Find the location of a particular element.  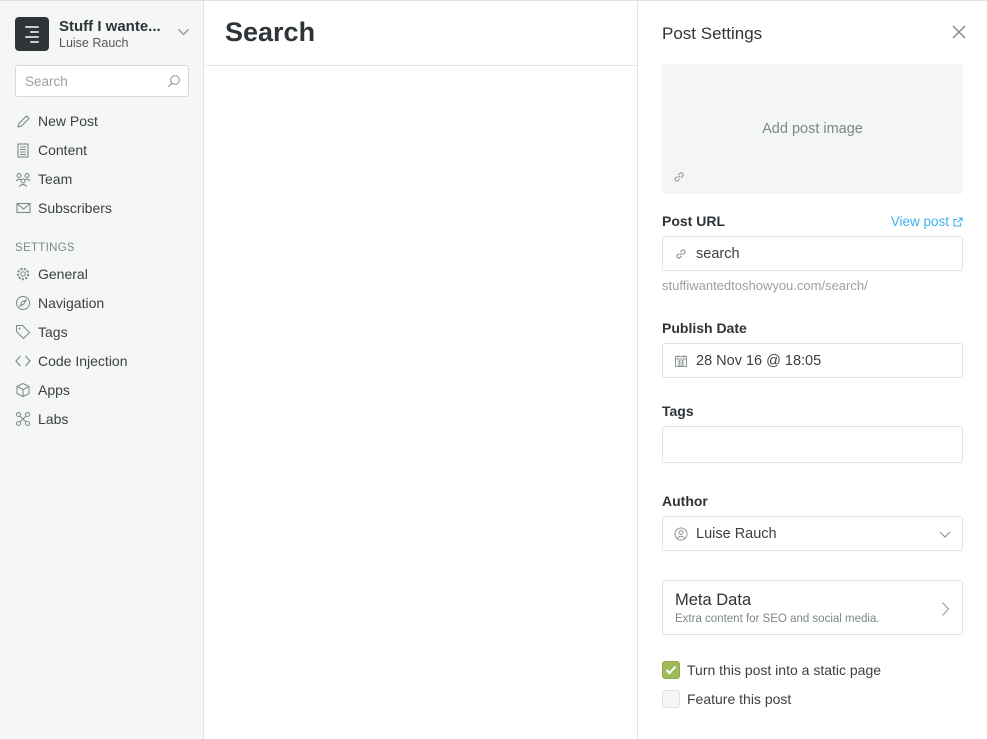

nav-item-label: Team is located at coordinates (55, 179).